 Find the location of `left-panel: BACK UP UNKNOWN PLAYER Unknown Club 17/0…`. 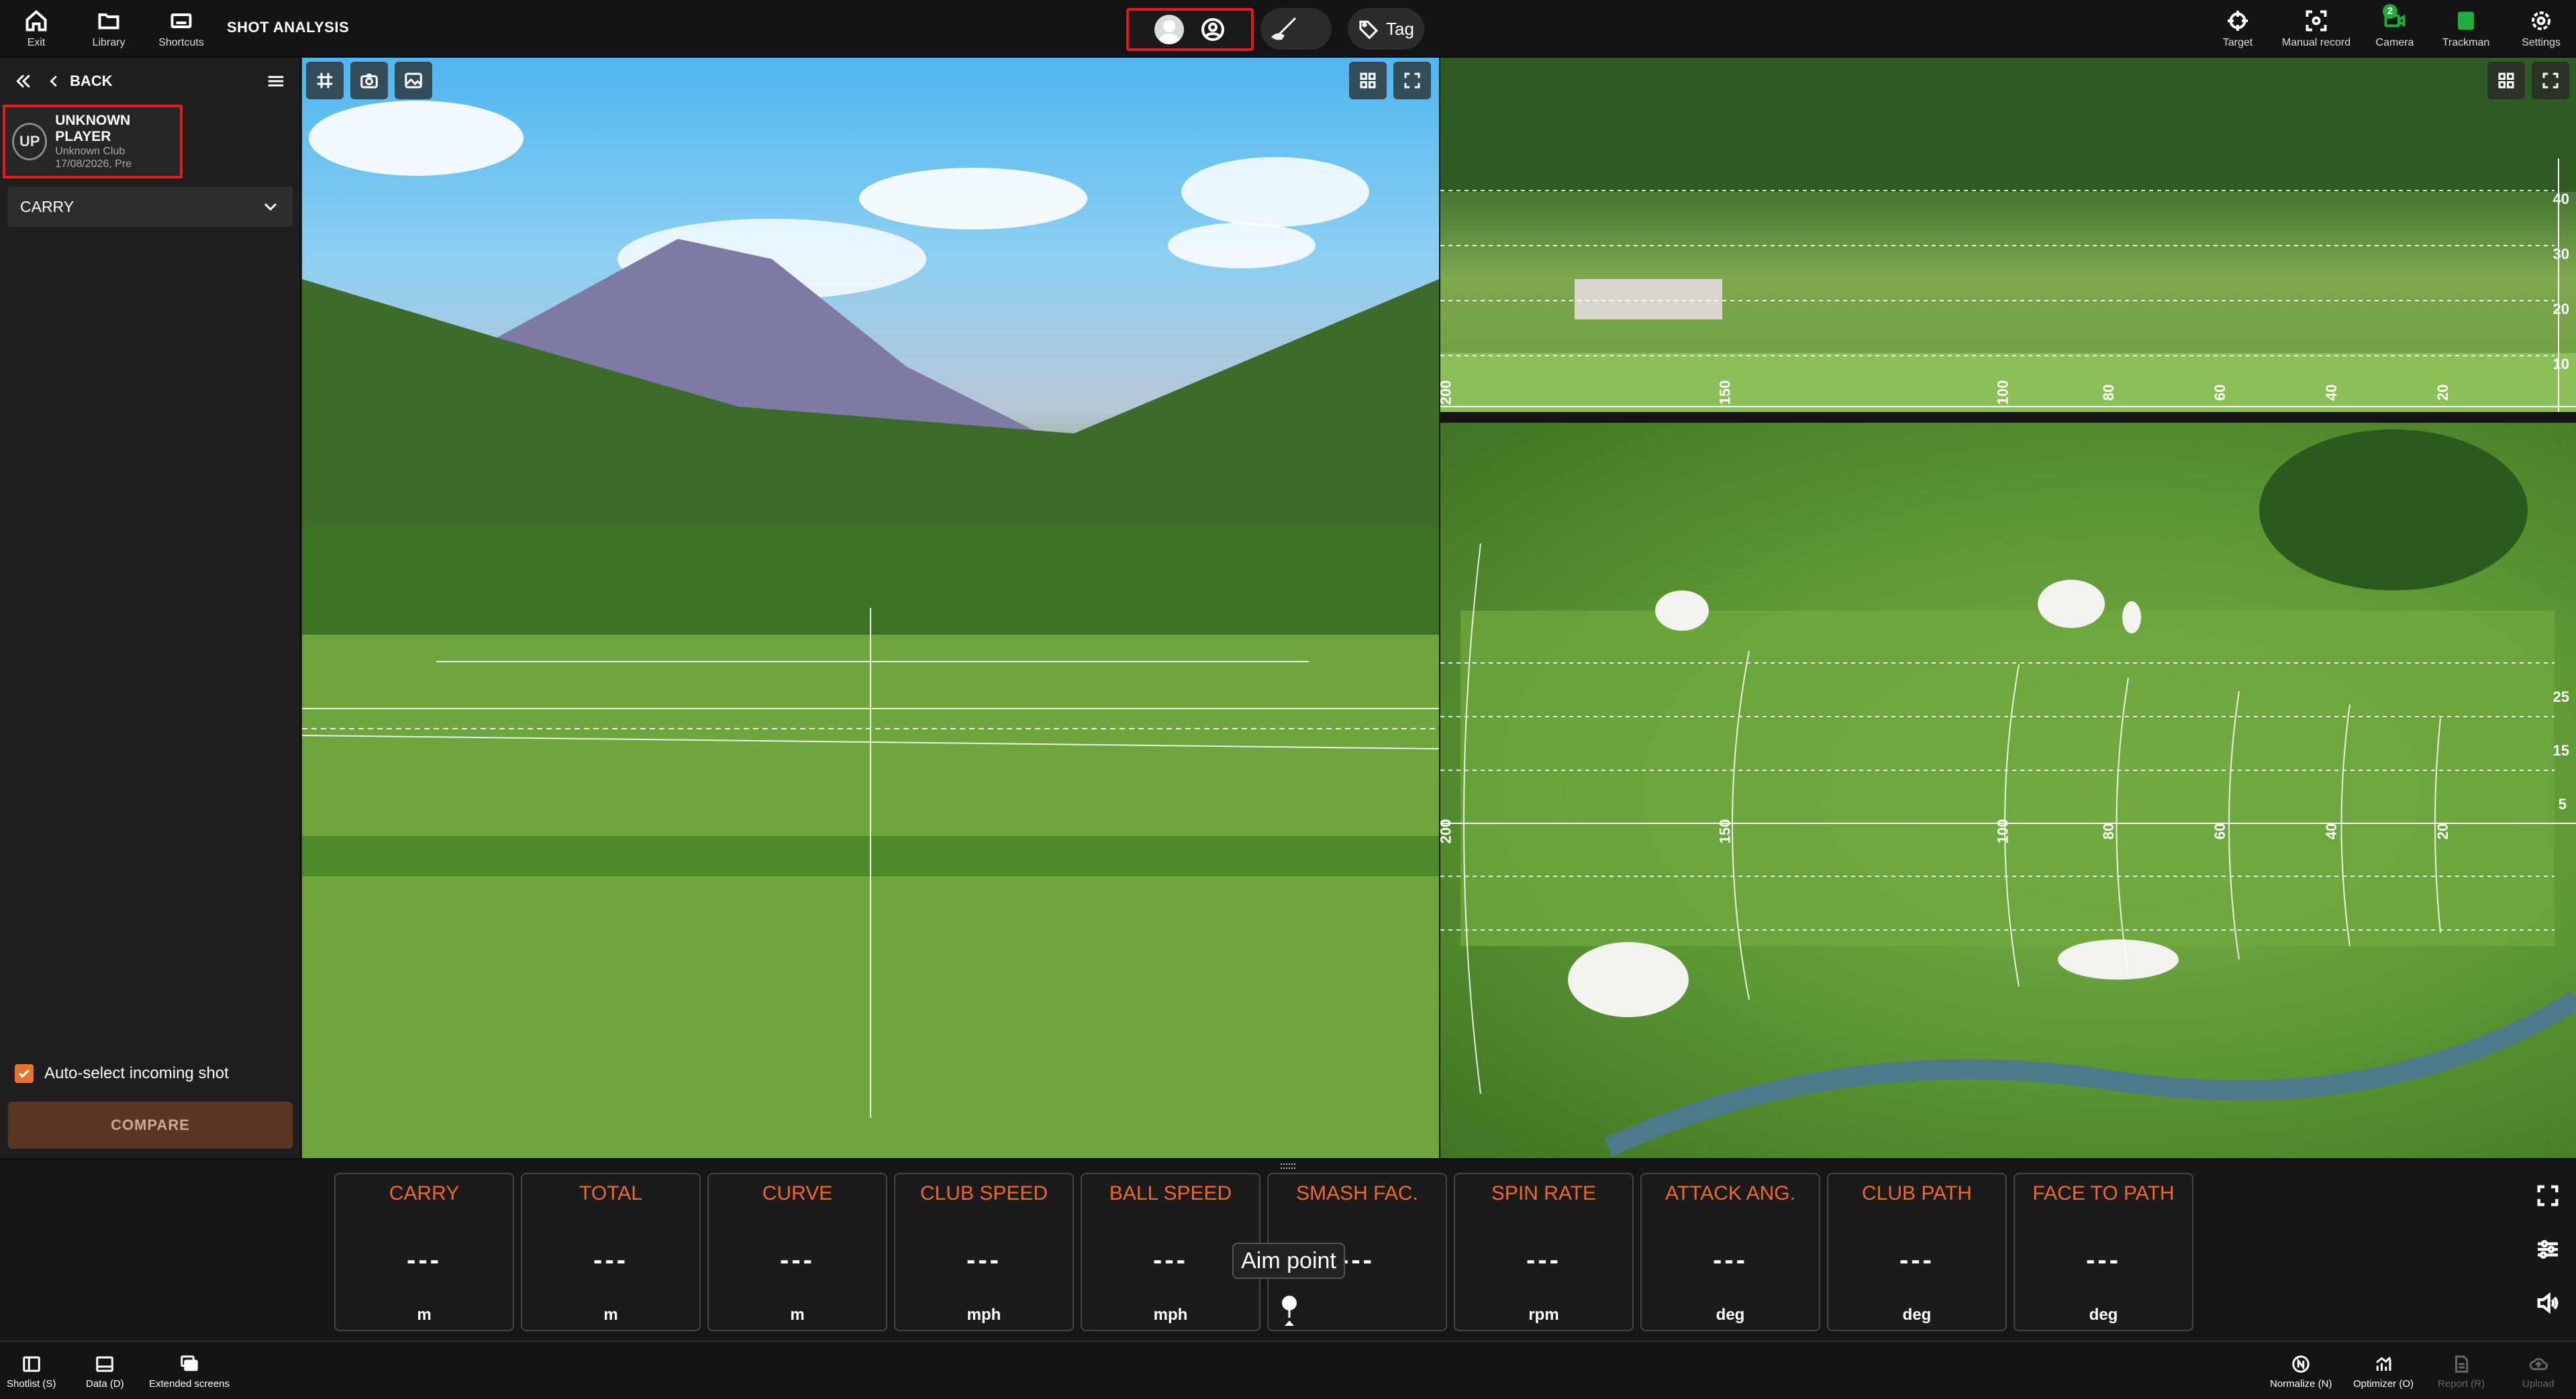

left-panel: BACK UP UNKNOWN PLAYER Unknown Club 17/0… is located at coordinates (150, 608).